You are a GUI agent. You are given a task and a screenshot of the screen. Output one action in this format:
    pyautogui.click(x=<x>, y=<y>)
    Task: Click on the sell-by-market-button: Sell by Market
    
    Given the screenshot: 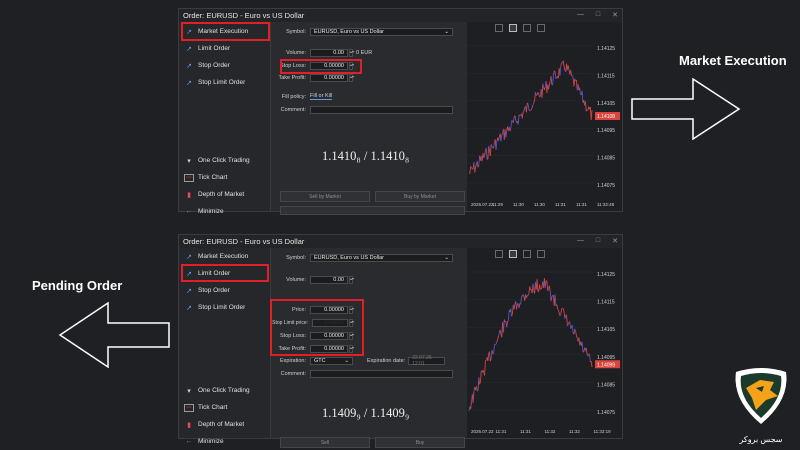 What is the action you would take?
    pyautogui.click(x=325, y=196)
    